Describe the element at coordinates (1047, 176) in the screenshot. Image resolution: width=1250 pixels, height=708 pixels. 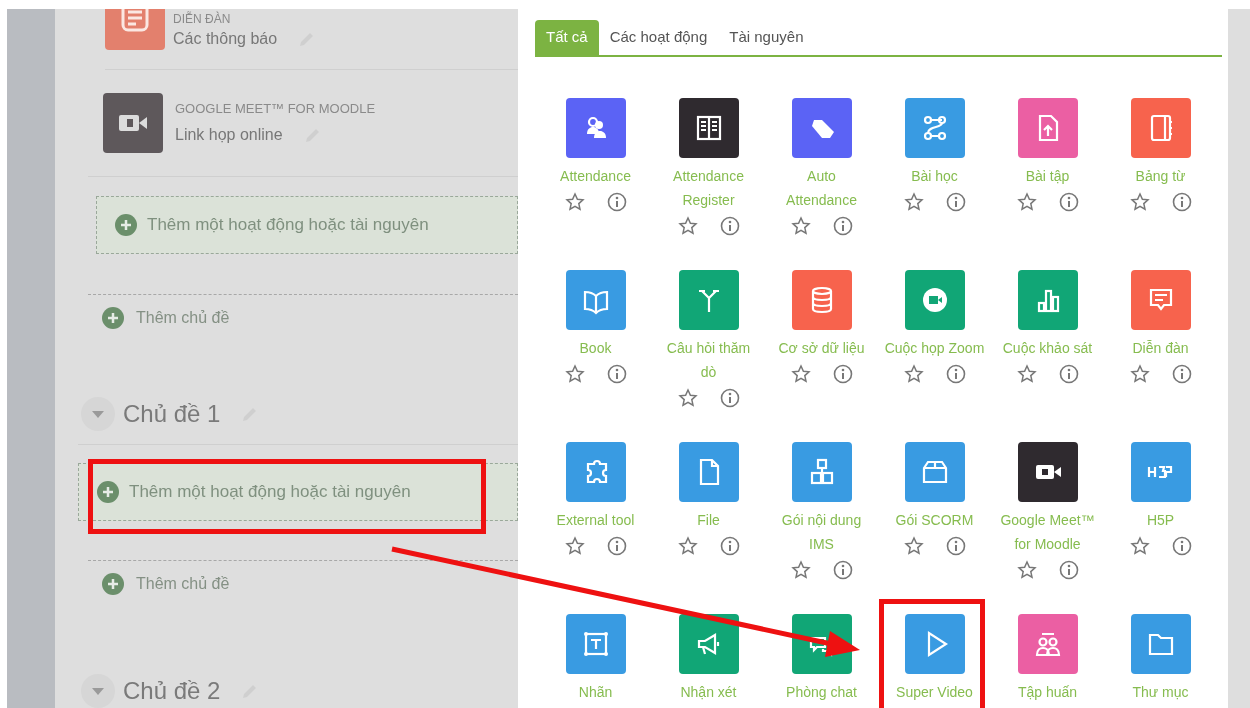
I see `activity-label: Bài tập` at that location.